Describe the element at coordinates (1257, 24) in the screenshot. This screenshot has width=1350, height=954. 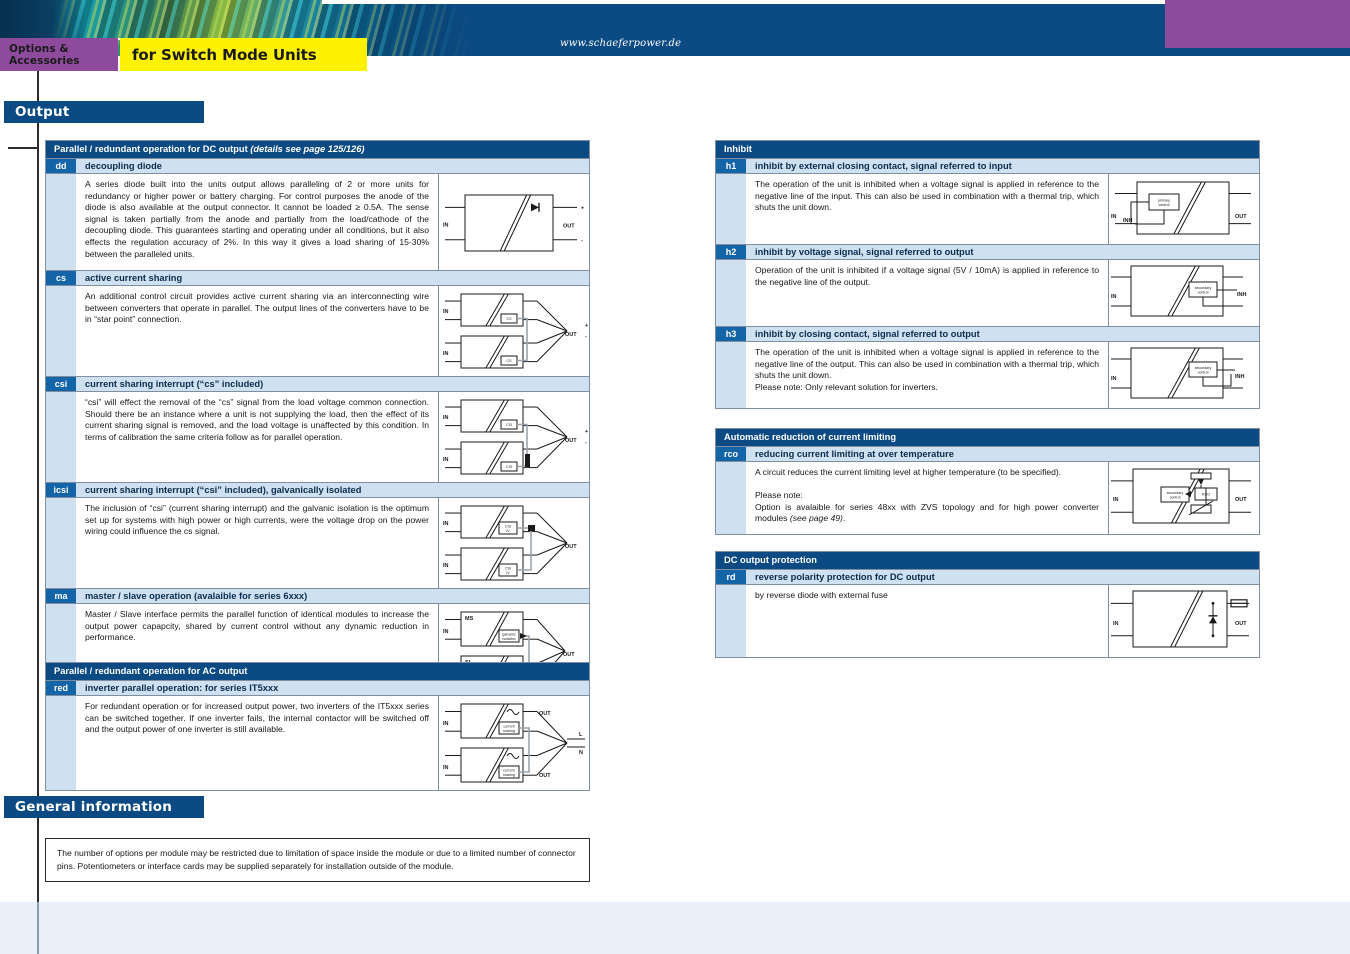
I see `banner-purple-block` at that location.